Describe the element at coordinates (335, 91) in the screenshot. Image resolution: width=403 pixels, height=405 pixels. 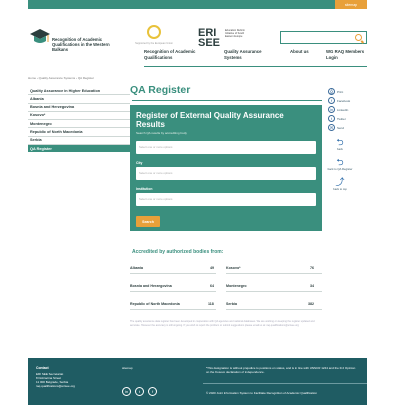
I see `print-tool: ⎙ Print` at that location.